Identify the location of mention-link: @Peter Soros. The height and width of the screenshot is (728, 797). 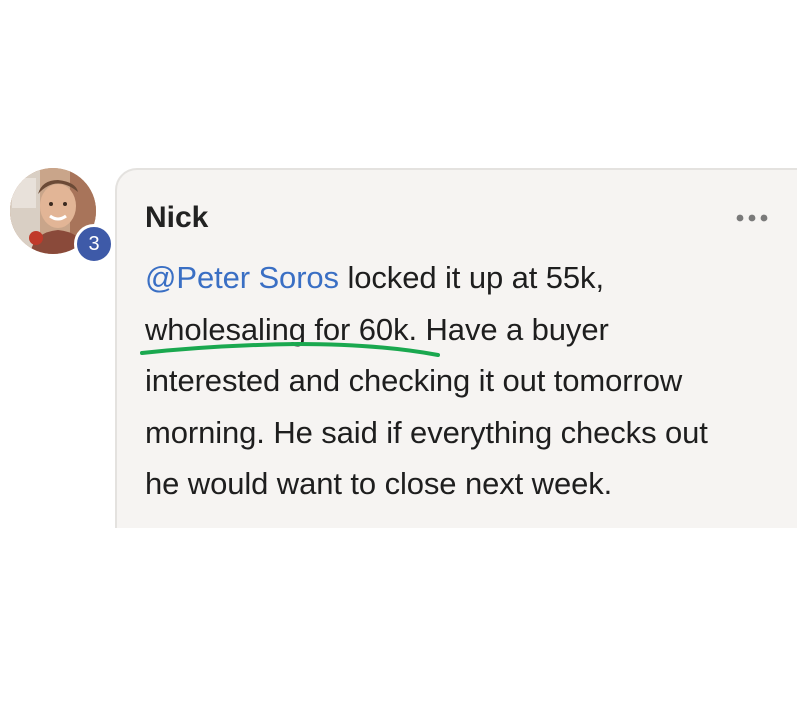
(242, 277).